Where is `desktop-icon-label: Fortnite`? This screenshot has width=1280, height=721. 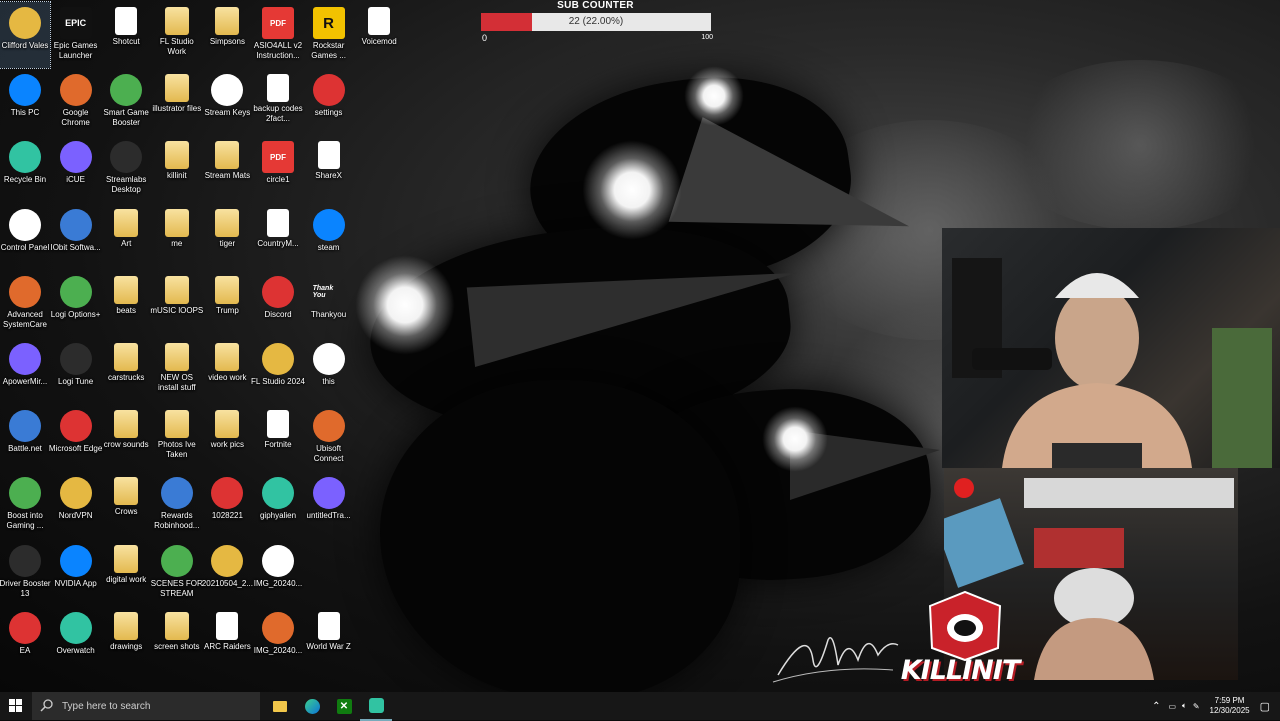 desktop-icon-label: Fortnite is located at coordinates (278, 445).